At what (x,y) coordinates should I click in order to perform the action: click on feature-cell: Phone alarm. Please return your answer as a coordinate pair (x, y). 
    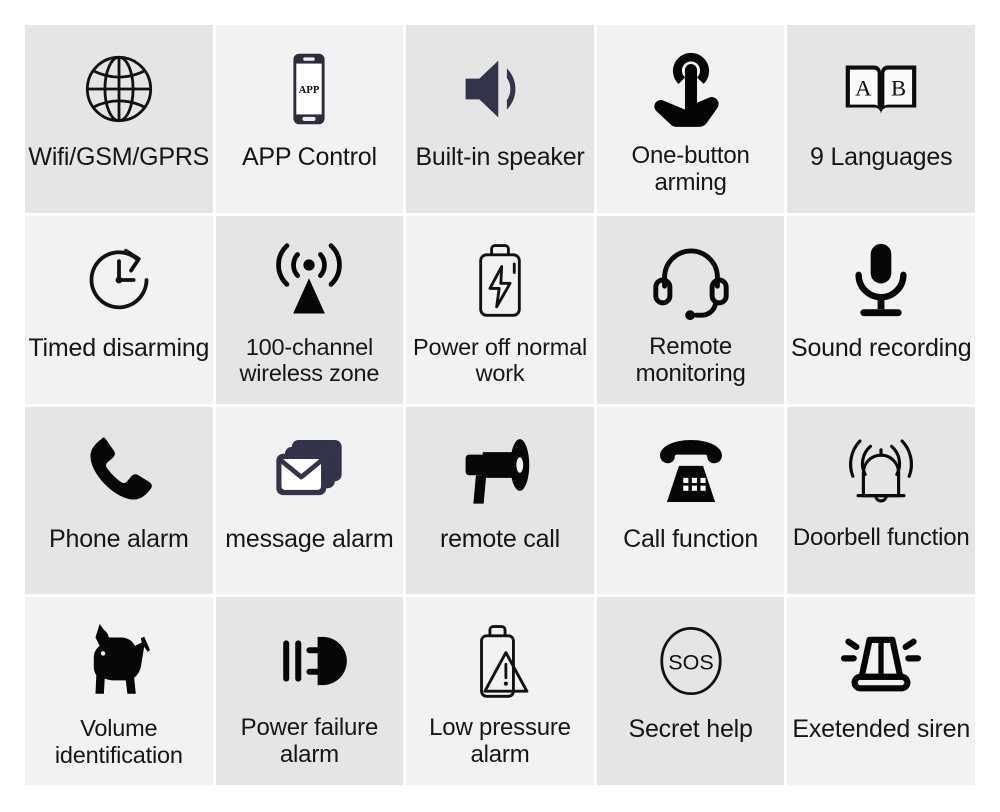
    Looking at the image, I should click on (119, 500).